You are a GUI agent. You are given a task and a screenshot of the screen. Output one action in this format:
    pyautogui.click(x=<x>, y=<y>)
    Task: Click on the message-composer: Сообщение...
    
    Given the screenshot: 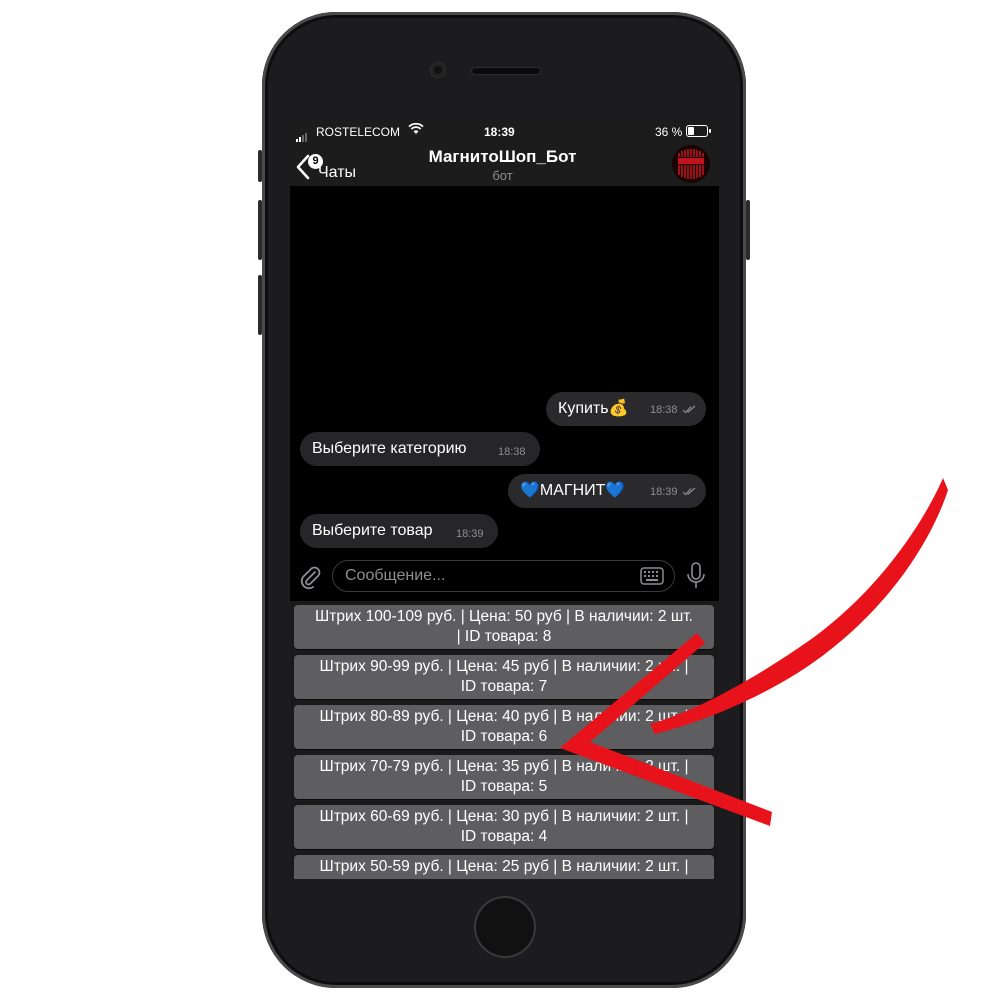 What is the action you would take?
    pyautogui.click(x=504, y=577)
    